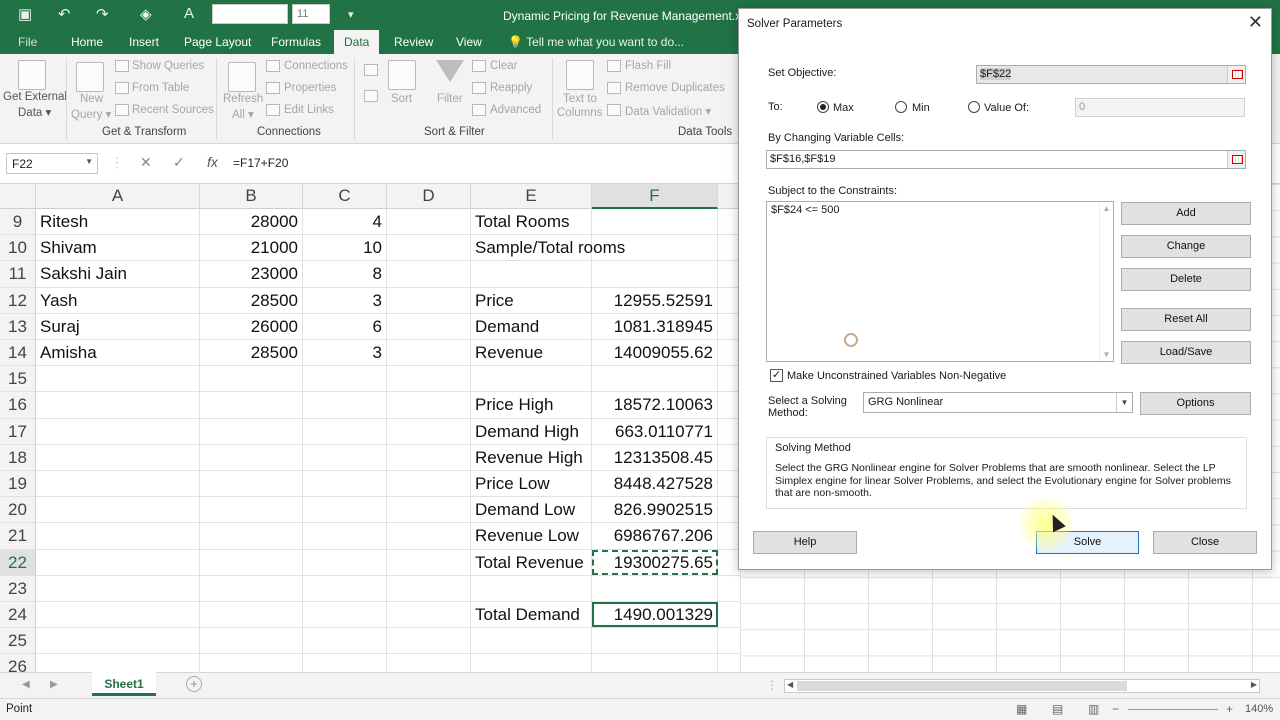 The image size is (1280, 720). What do you see at coordinates (531, 326) in the screenshot?
I see `cell-e: Demand` at bounding box center [531, 326].